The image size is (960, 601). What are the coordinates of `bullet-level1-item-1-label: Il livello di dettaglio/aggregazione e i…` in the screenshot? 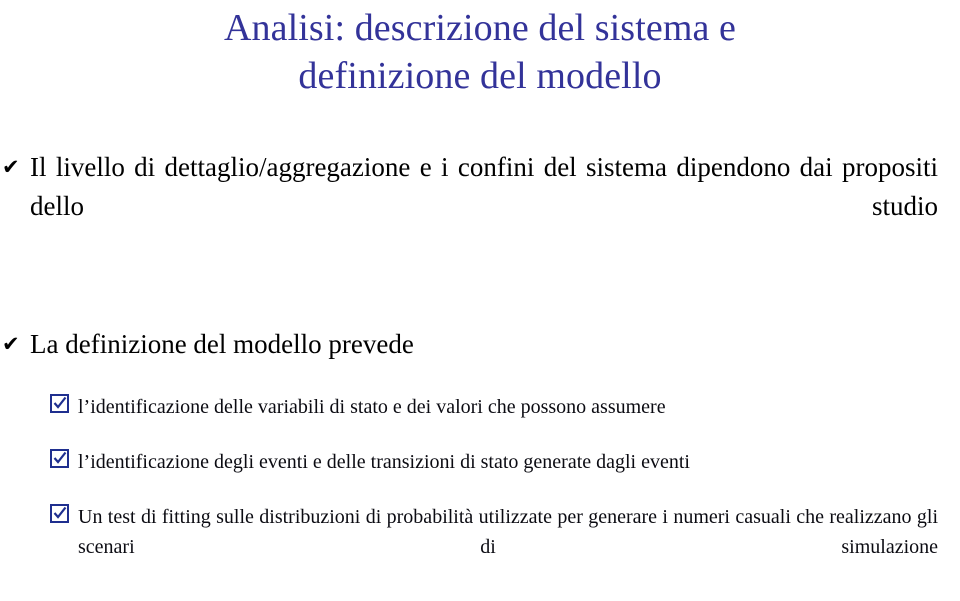 It's located at (484, 186).